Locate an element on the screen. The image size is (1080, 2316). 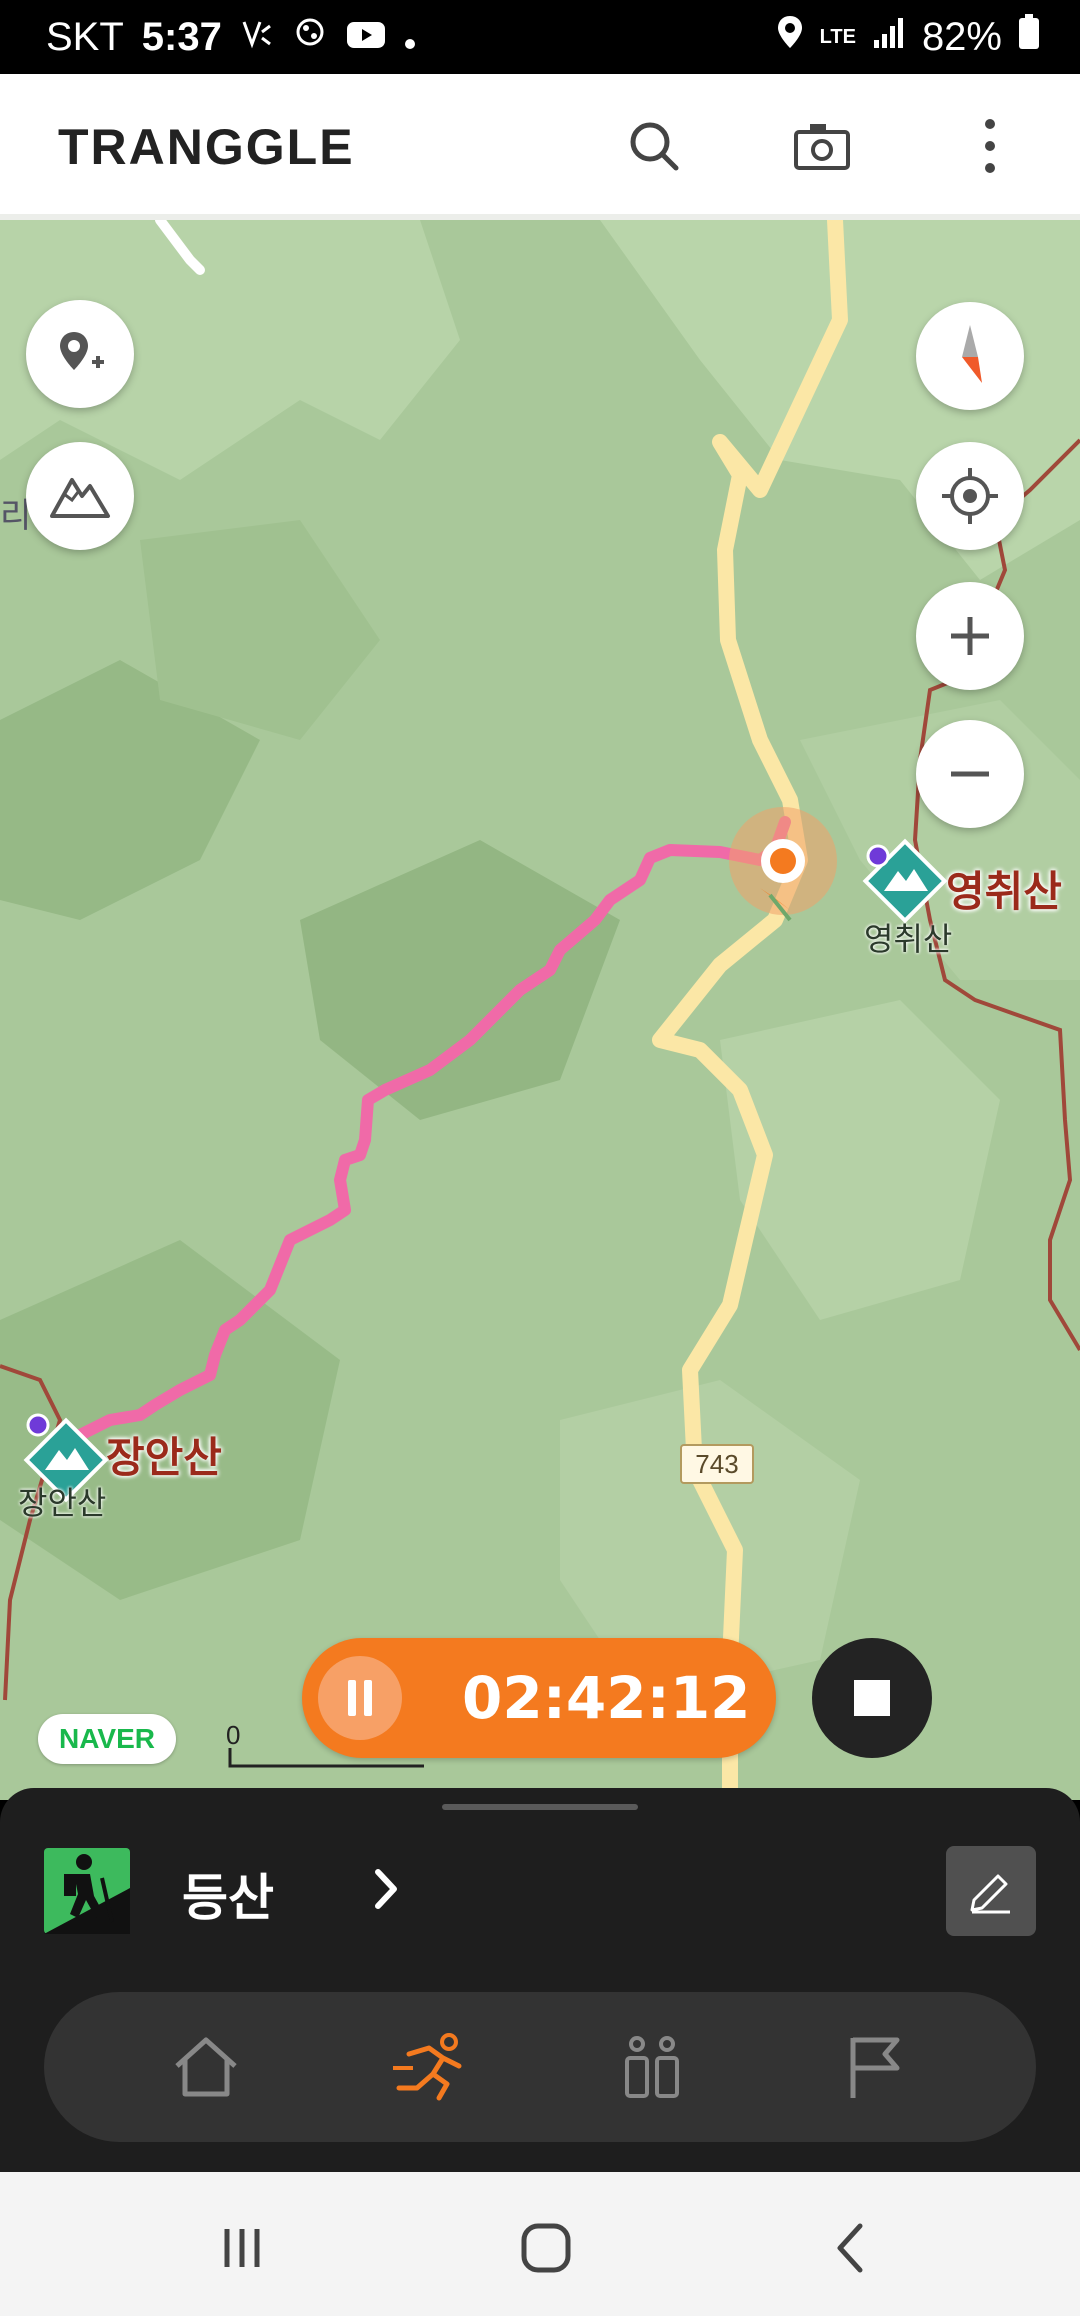
mountain-button is located at coordinates (80, 496).